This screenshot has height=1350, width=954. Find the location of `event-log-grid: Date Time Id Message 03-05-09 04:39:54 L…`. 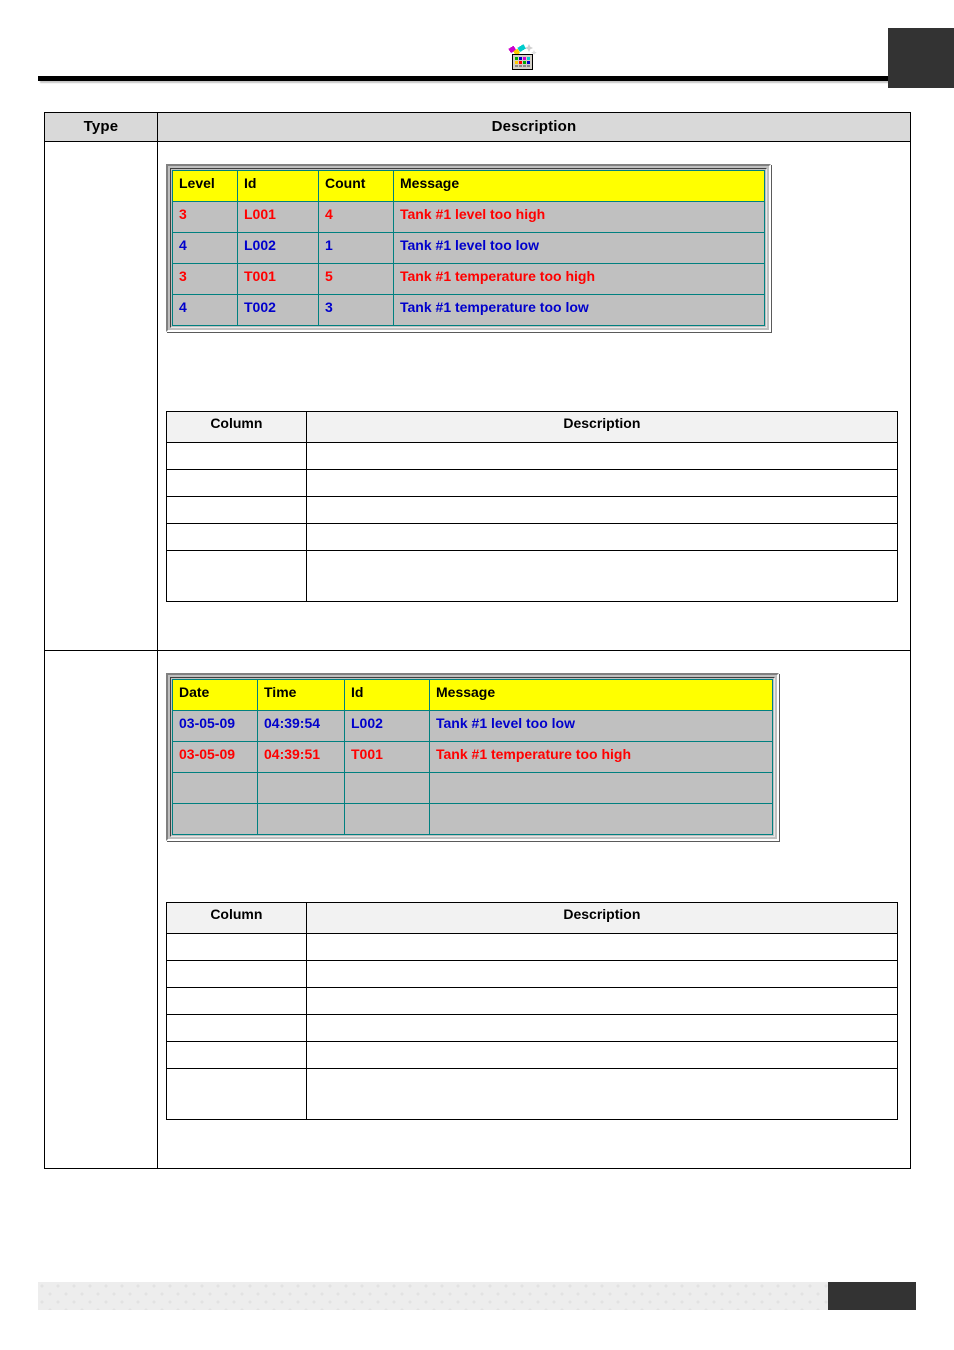

event-log-grid: Date Time Id Message 03-05-09 04:39:54 L… is located at coordinates (472, 757).